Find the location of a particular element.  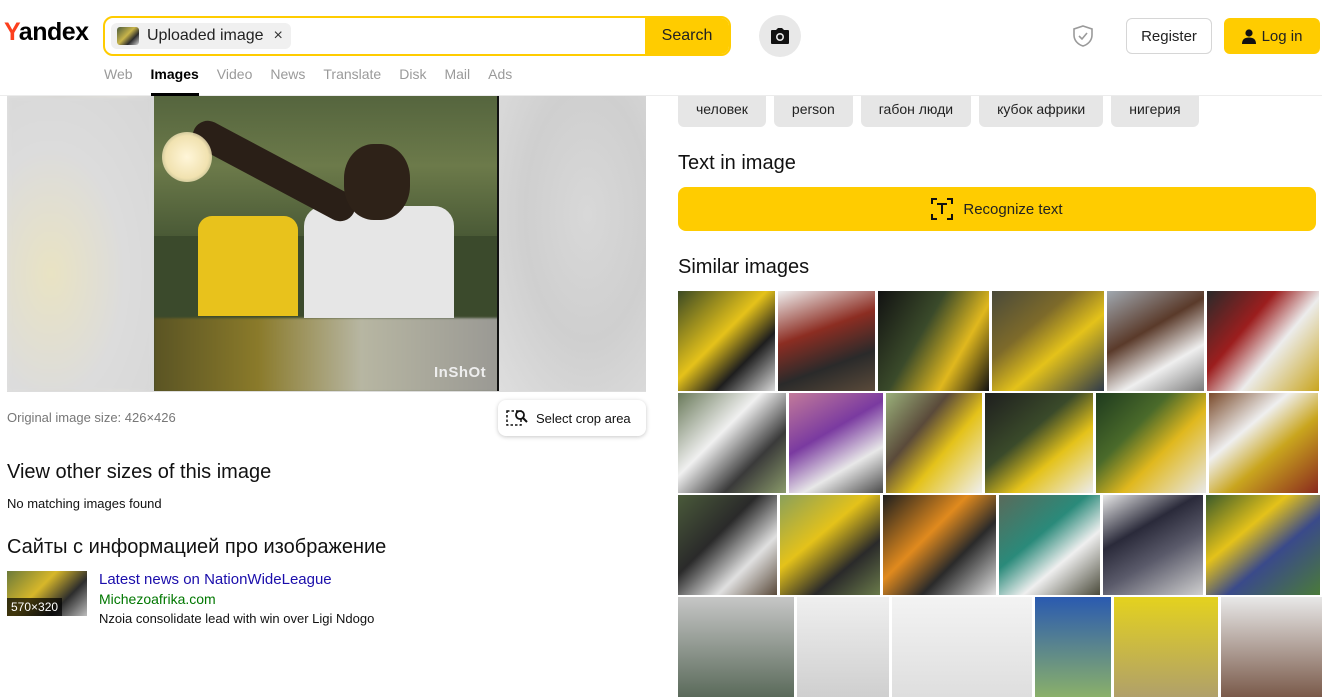

no-match-text: No matching images found is located at coordinates (84, 503).